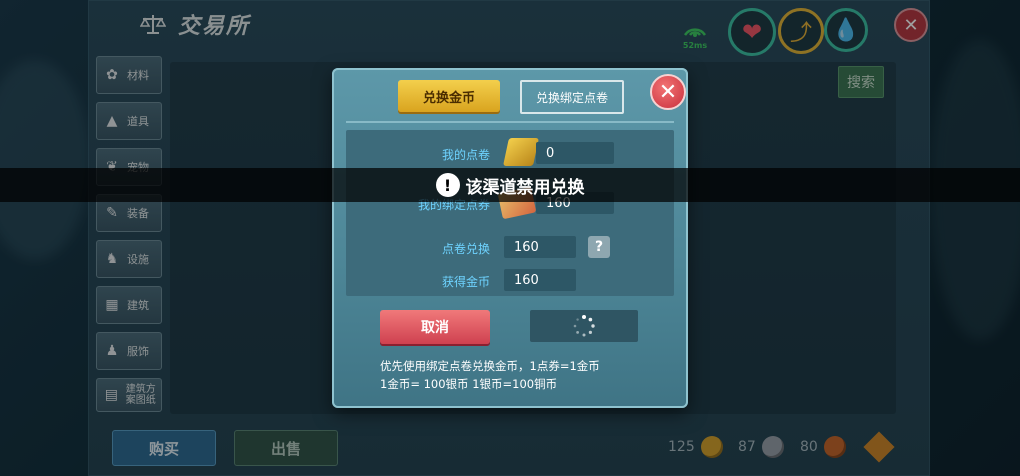  What do you see at coordinates (861, 82) in the screenshot?
I see `search-button: 搜索` at bounding box center [861, 82].